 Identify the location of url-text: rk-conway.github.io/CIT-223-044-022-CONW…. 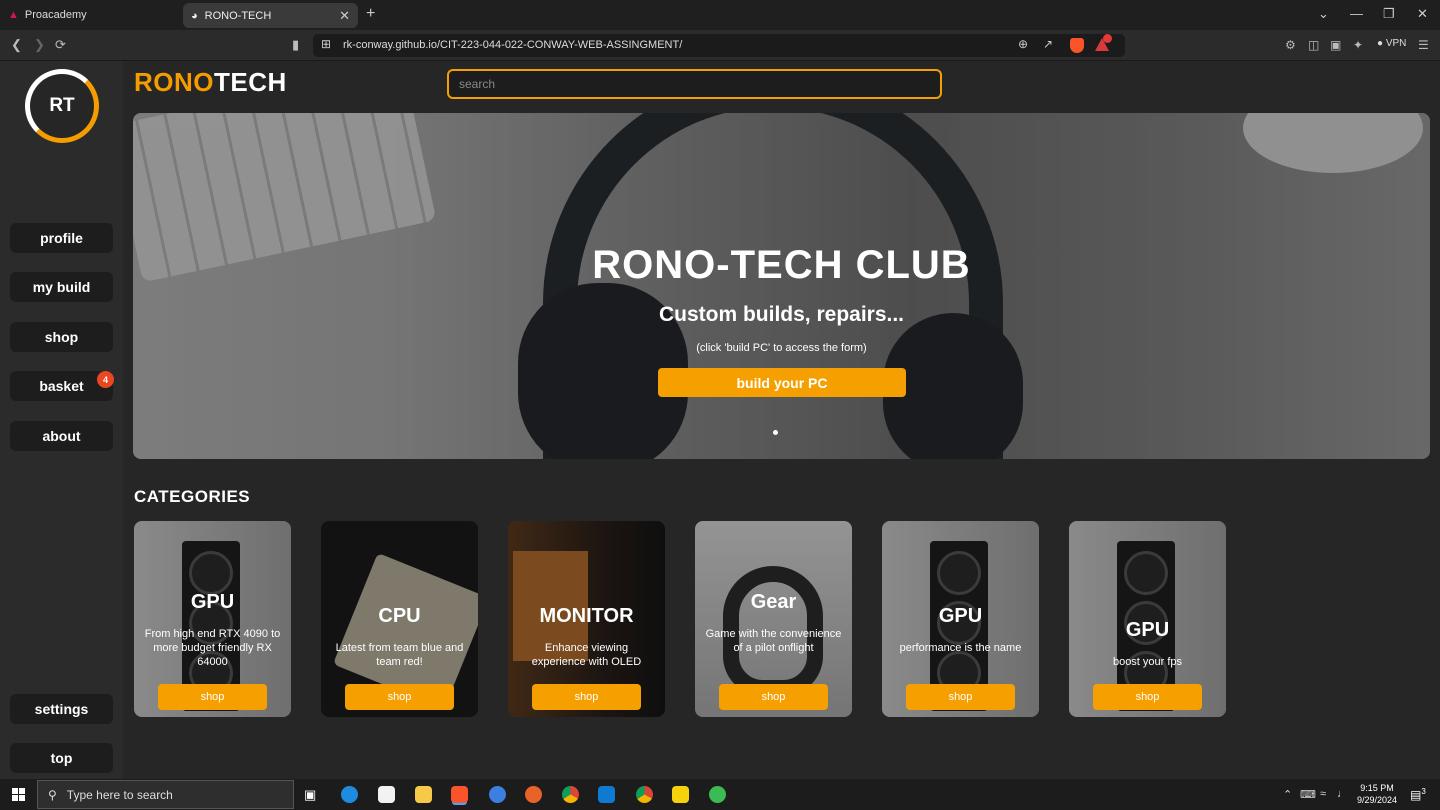
(513, 45).